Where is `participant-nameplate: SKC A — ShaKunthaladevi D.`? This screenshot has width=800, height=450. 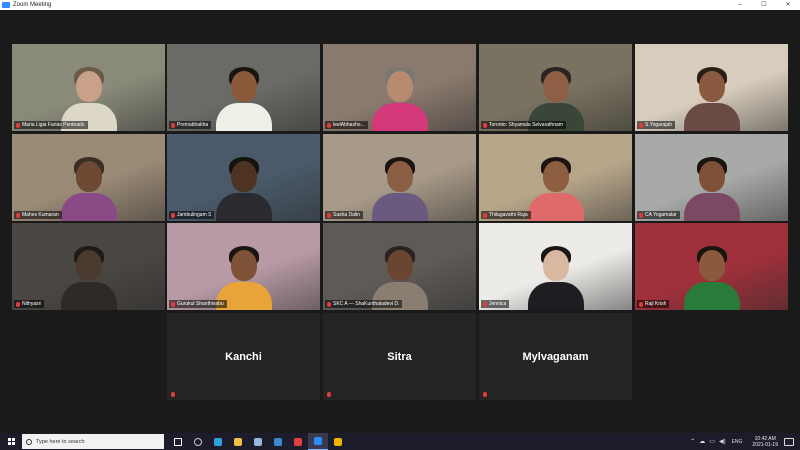
participant-nameplate: SKC A — ShaKunthaladevi D. is located at coordinates (364, 304).